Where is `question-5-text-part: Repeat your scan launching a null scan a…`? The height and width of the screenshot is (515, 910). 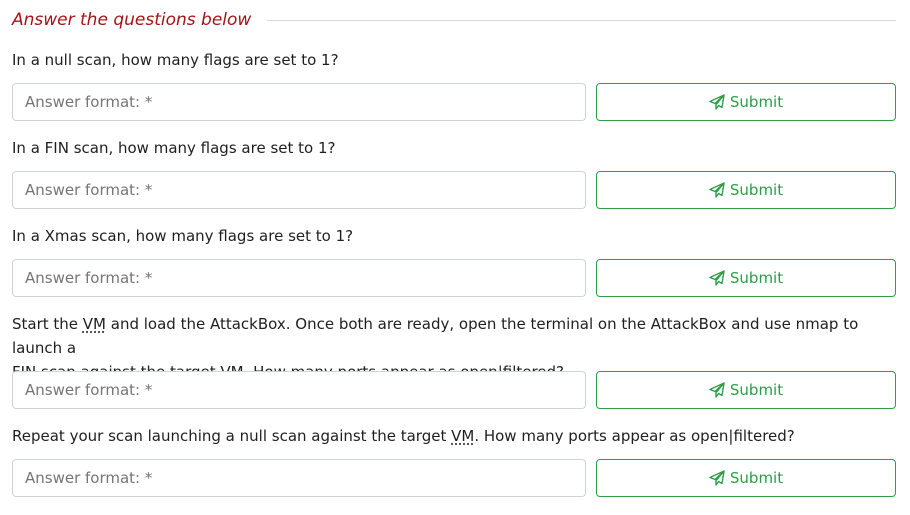
question-5-text-part: Repeat your scan launching a null scan a… is located at coordinates (232, 436).